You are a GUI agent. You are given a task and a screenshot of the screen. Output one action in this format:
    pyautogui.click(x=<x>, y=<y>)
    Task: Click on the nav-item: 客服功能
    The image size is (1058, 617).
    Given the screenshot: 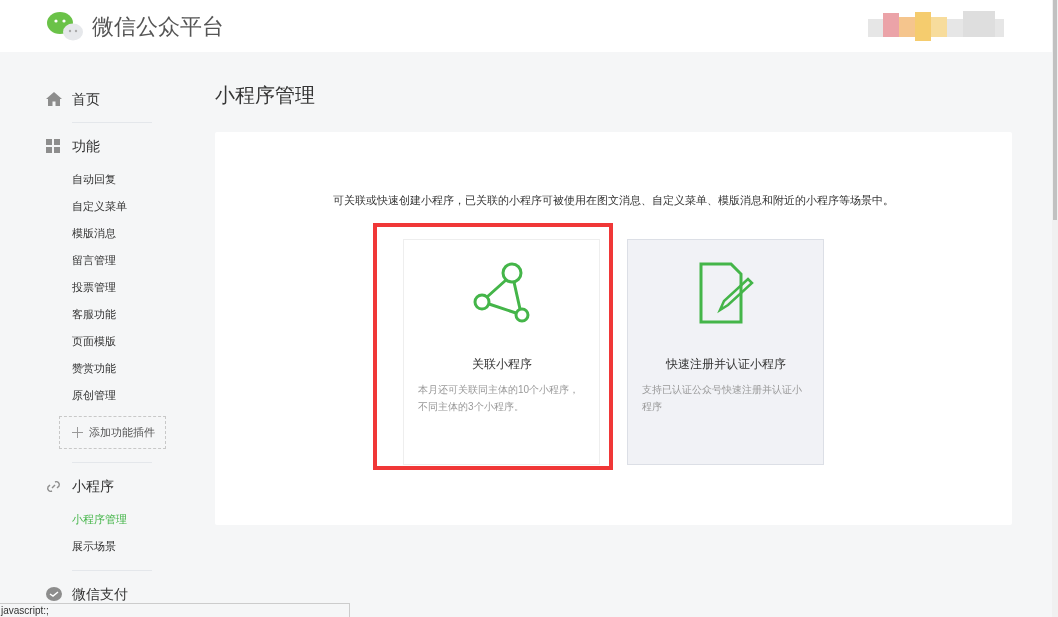 What is the action you would take?
    pyautogui.click(x=94, y=314)
    